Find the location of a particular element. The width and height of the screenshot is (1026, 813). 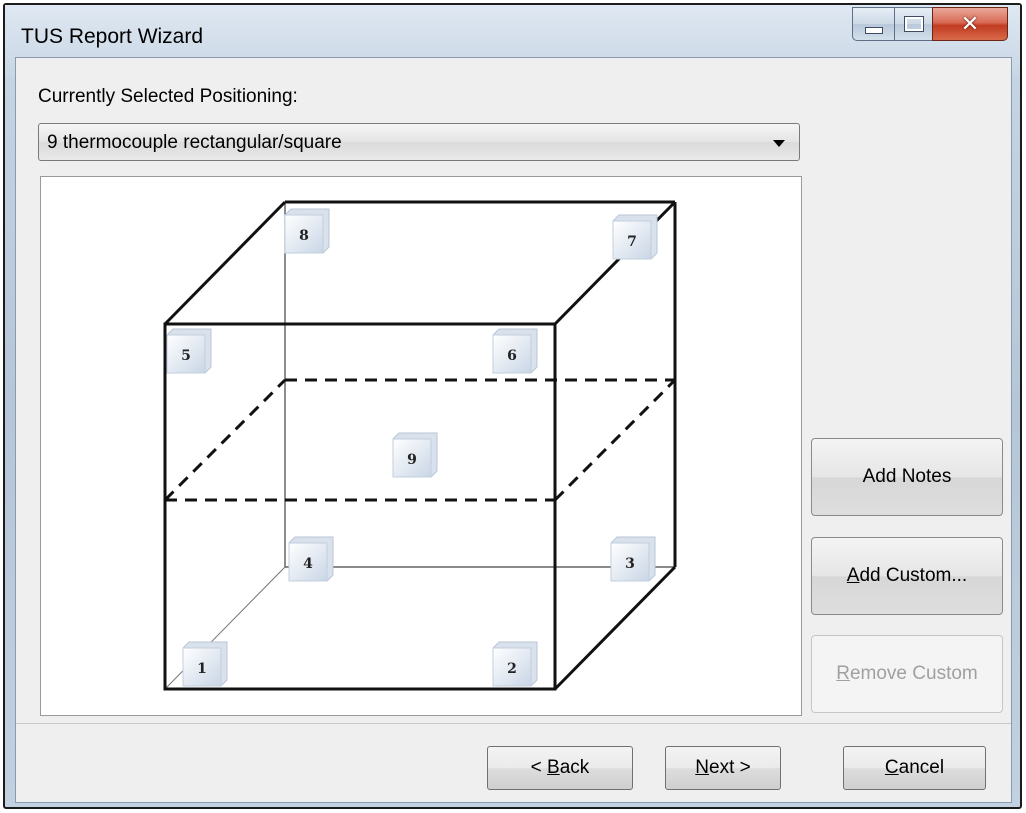

remove-custom-label: Remove Custom is located at coordinates (907, 674).